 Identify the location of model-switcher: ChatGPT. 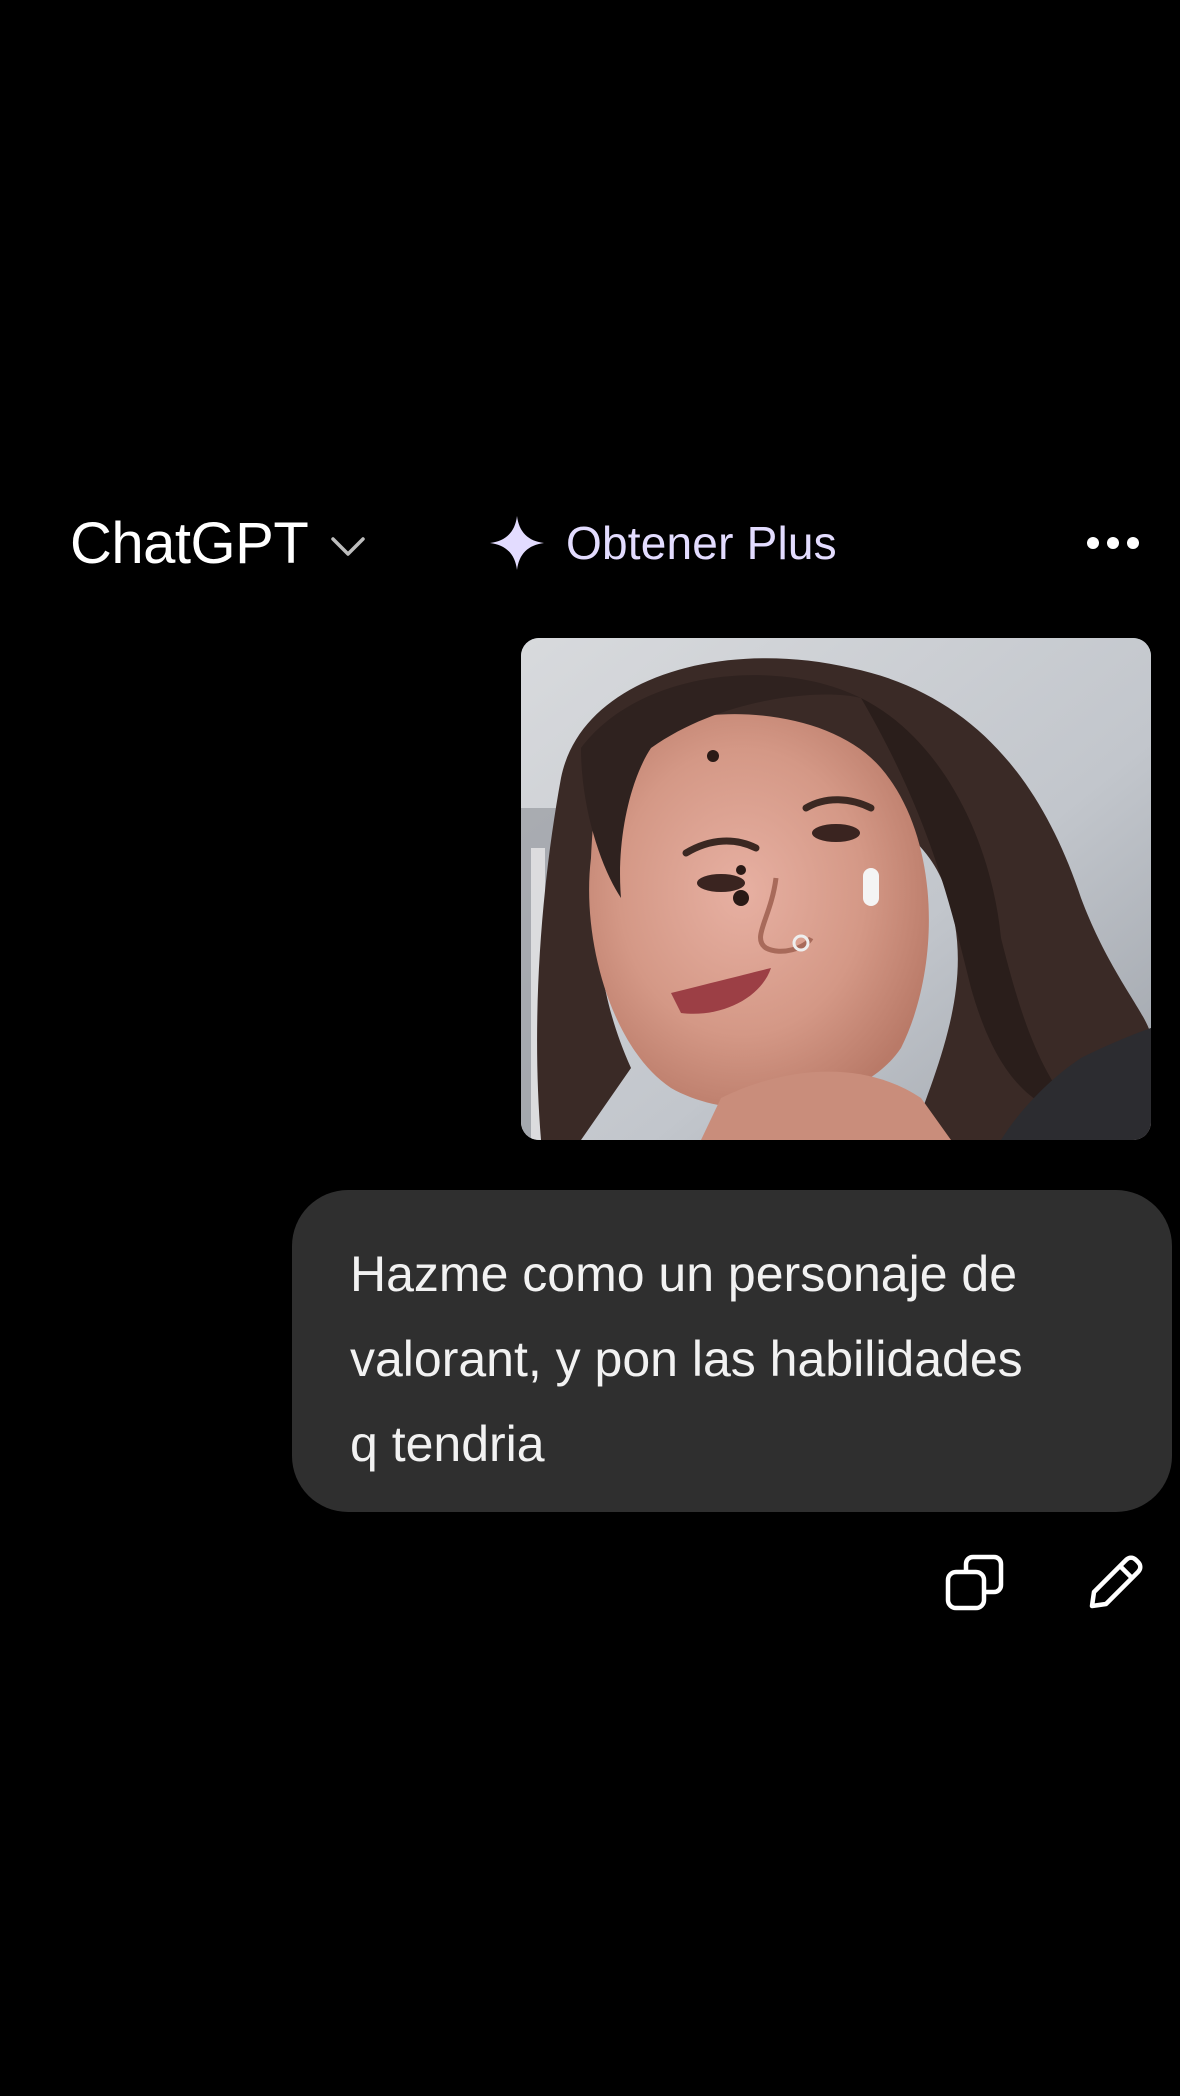
(218, 543).